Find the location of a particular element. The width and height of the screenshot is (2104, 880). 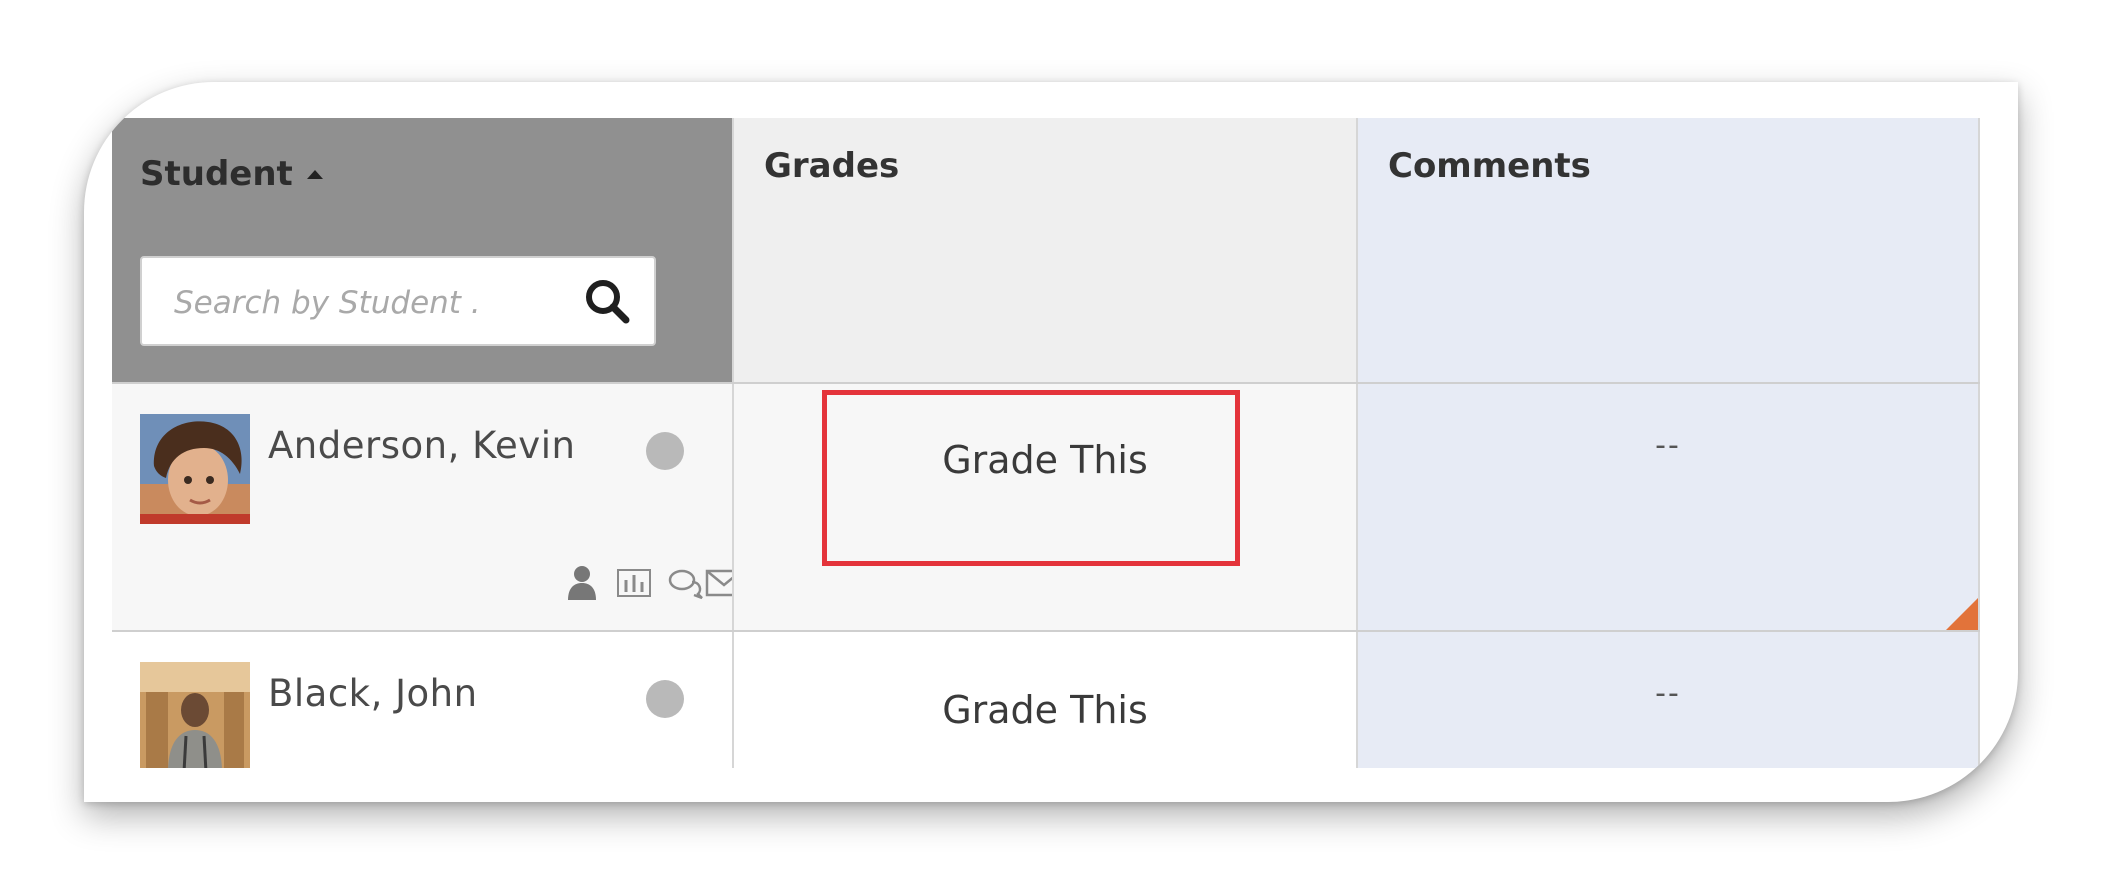

bar-chart-icon is located at coordinates (634, 582).